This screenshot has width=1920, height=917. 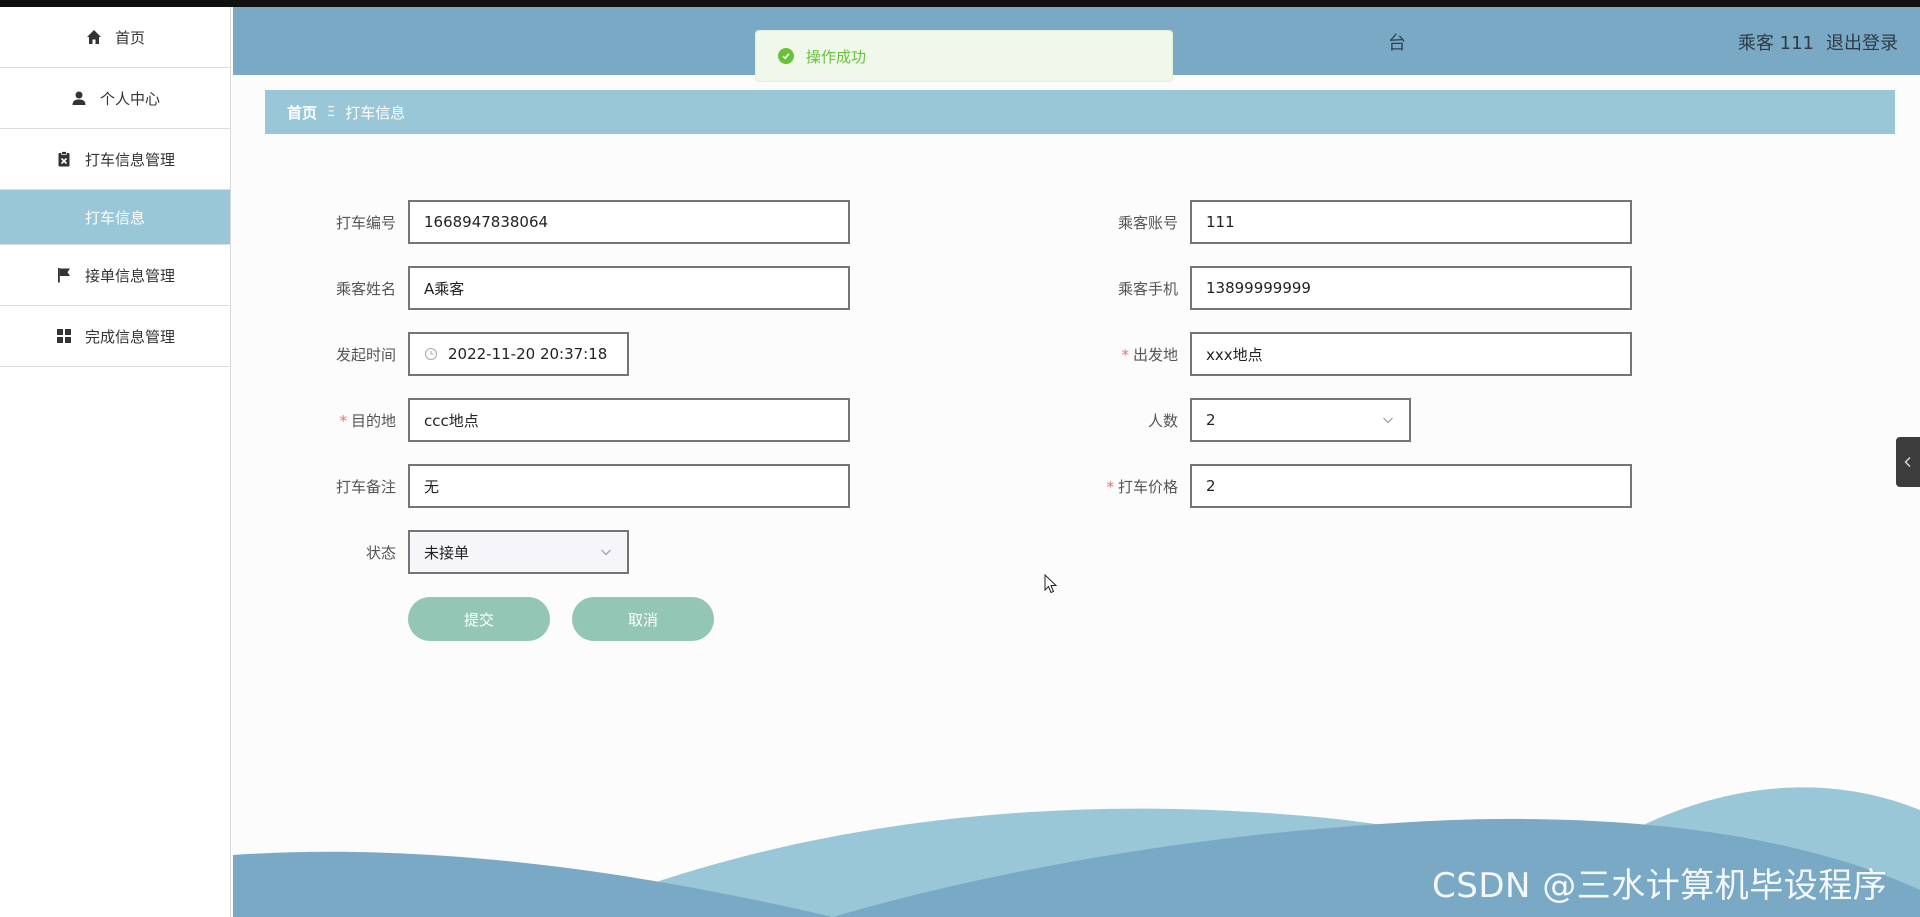 I want to click on field-start-time: 发起时间 2022-11-20 20:37:18, so click(x=443, y=354).